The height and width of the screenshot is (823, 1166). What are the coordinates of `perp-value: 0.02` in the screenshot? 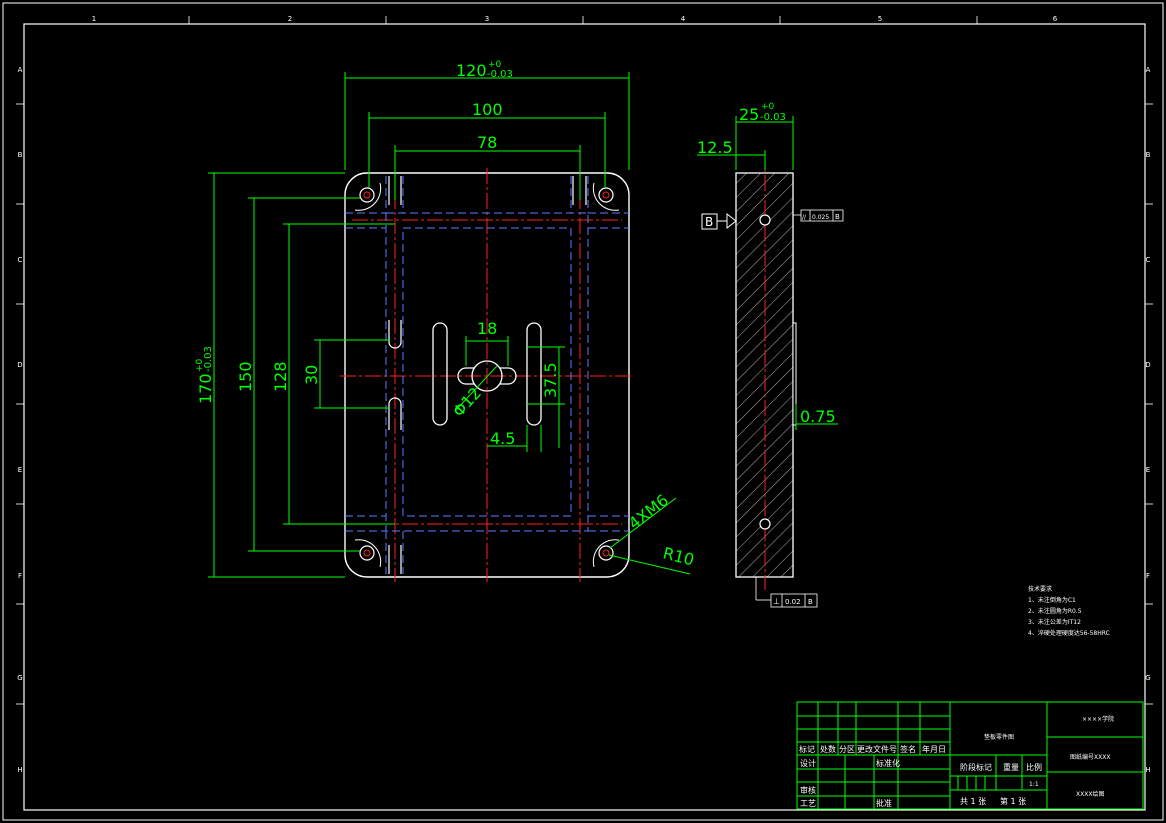 It's located at (793, 602).